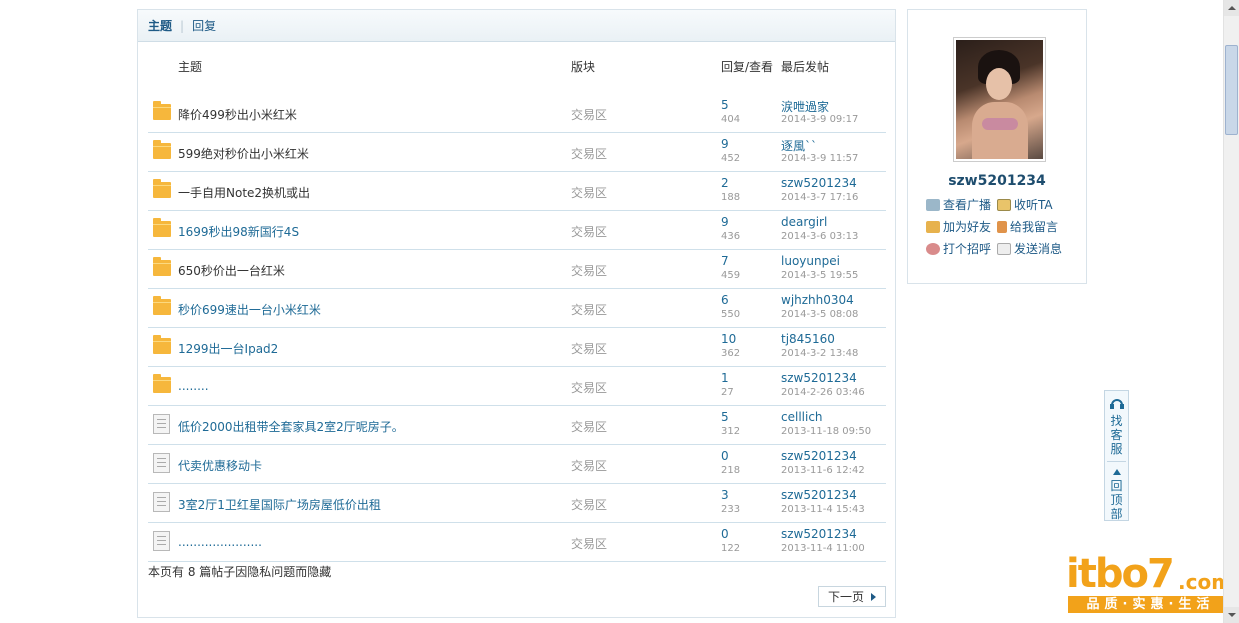  I want to click on view-count: 27, so click(727, 392).